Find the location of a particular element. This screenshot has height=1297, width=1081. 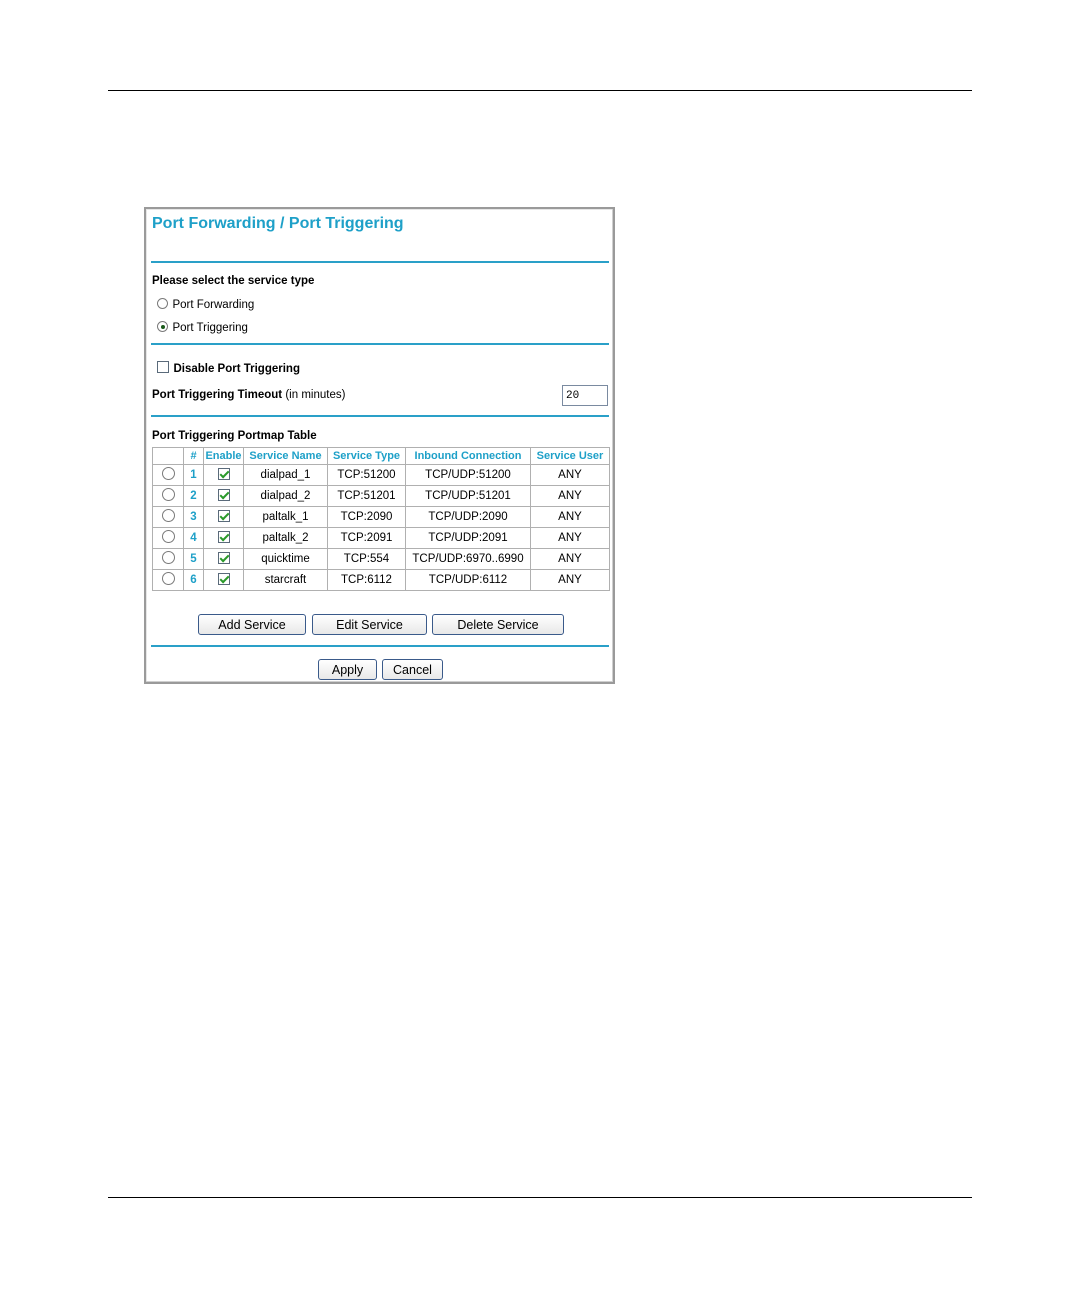

inbound-connection: TCP/UDP:6112 is located at coordinates (468, 580).